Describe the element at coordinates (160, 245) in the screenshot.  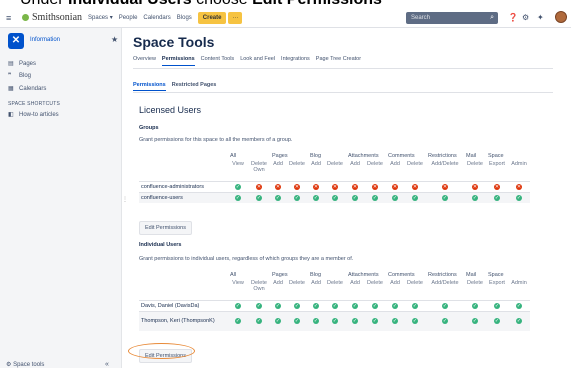
I see `individual-users-heading: Individual Users` at that location.